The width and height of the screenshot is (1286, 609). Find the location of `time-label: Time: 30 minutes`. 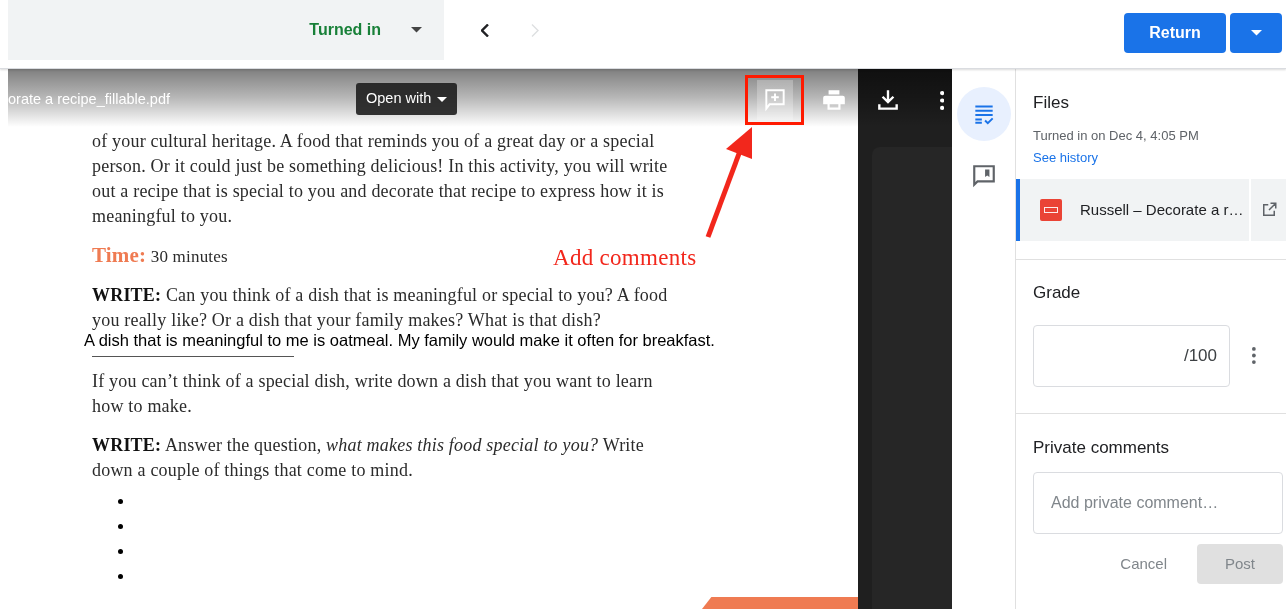

time-label: Time: 30 minutes is located at coordinates (160, 256).